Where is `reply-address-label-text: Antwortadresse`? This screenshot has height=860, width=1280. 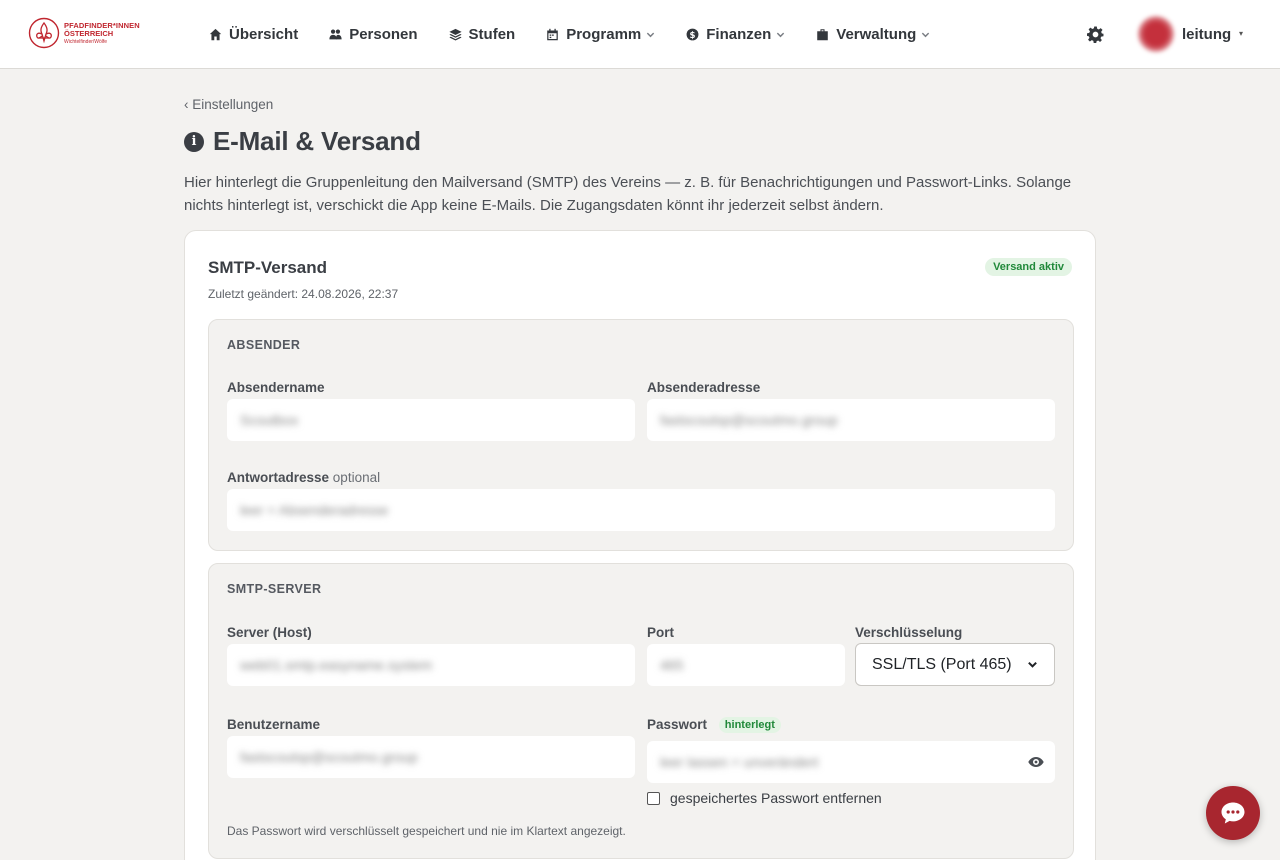 reply-address-label-text: Antwortadresse is located at coordinates (278, 477).